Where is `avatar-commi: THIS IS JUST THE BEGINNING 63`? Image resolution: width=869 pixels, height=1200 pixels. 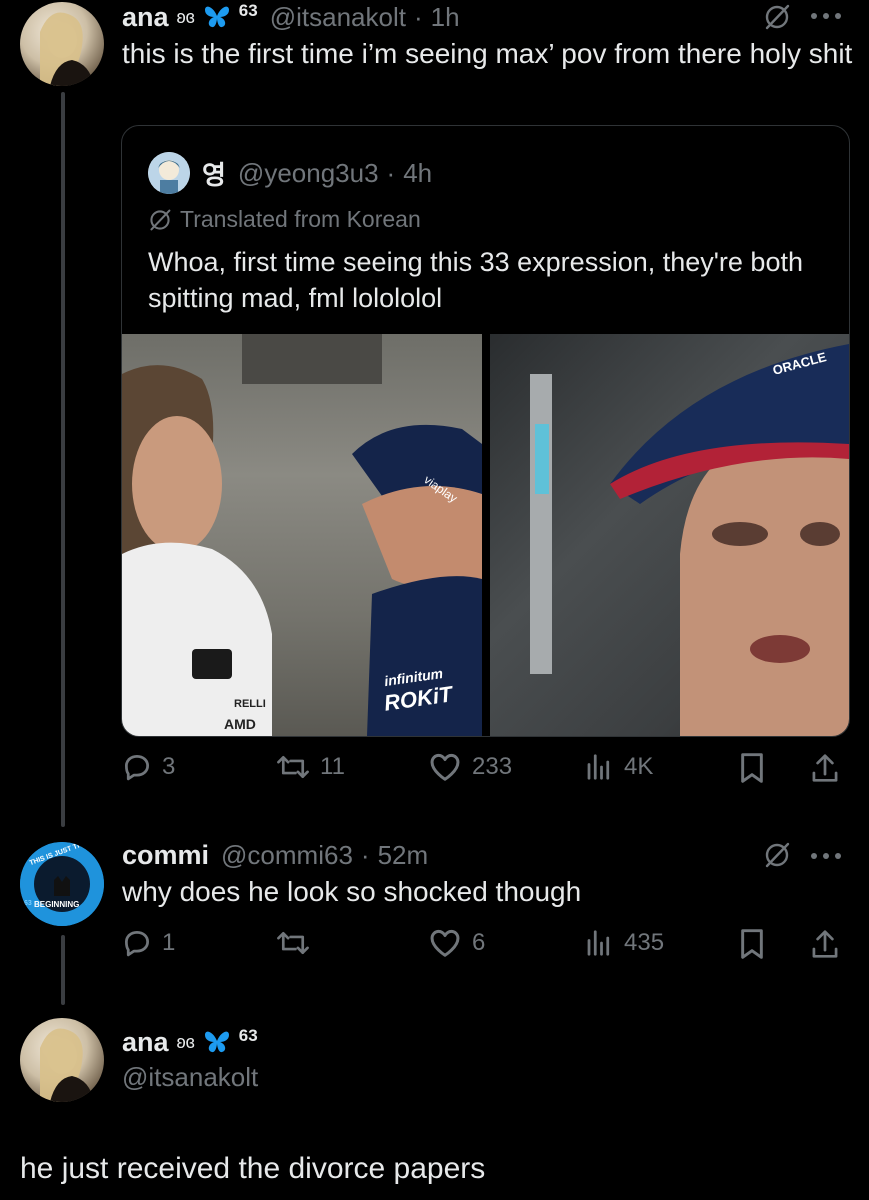 avatar-commi: THIS IS JUST THE BEGINNING 63 is located at coordinates (62, 884).